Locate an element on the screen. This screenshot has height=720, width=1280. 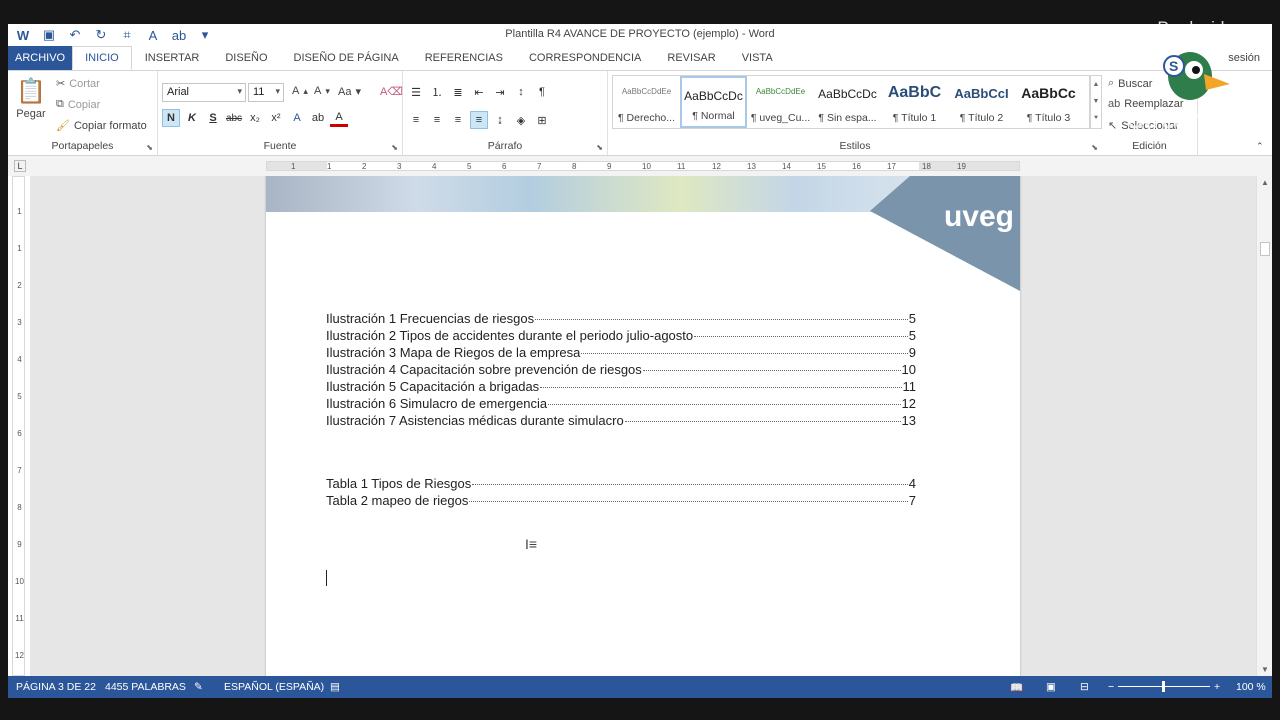
toc-entry: Ilustración 5 Capacitación a brigadas 11 is located at coordinates (621, 386).